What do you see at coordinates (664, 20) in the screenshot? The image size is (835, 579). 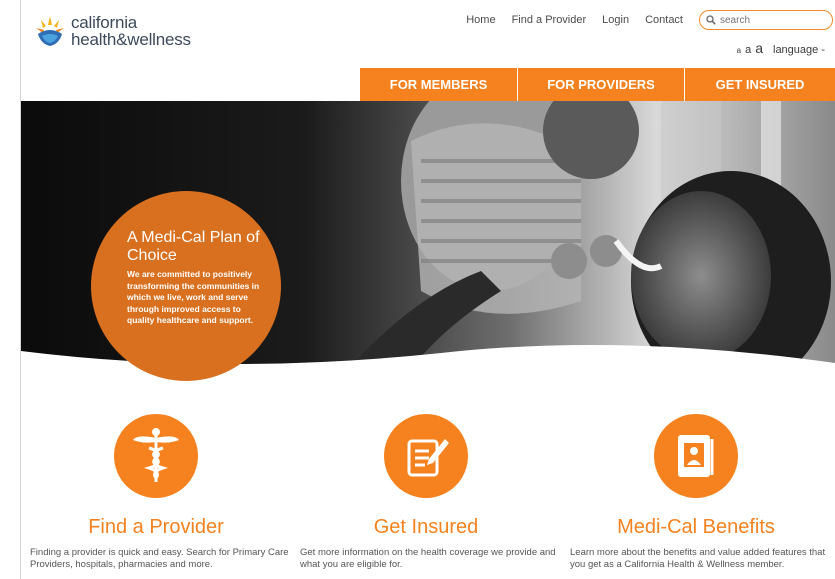 I see `nav-link-contact: Contact` at bounding box center [664, 20].